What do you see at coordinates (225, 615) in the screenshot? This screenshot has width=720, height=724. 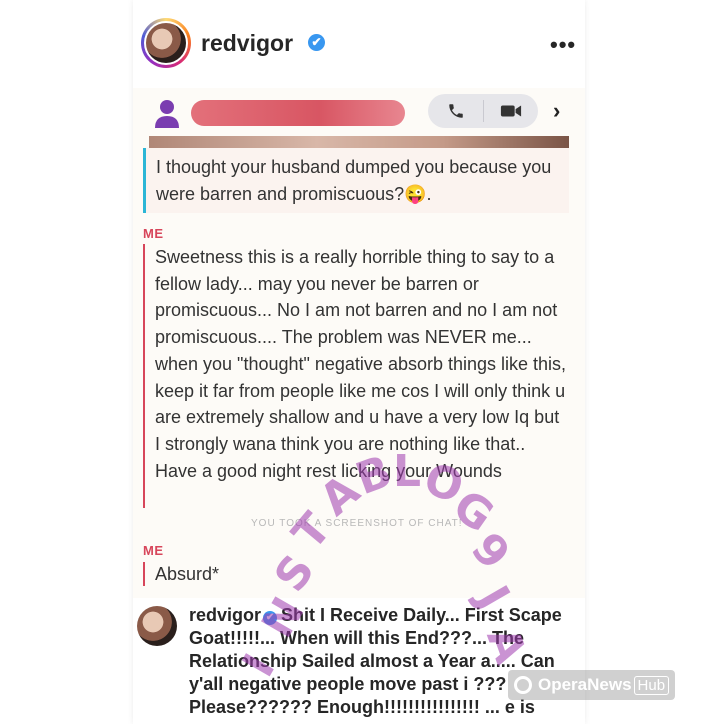 I see `caption-username: redvigor` at bounding box center [225, 615].